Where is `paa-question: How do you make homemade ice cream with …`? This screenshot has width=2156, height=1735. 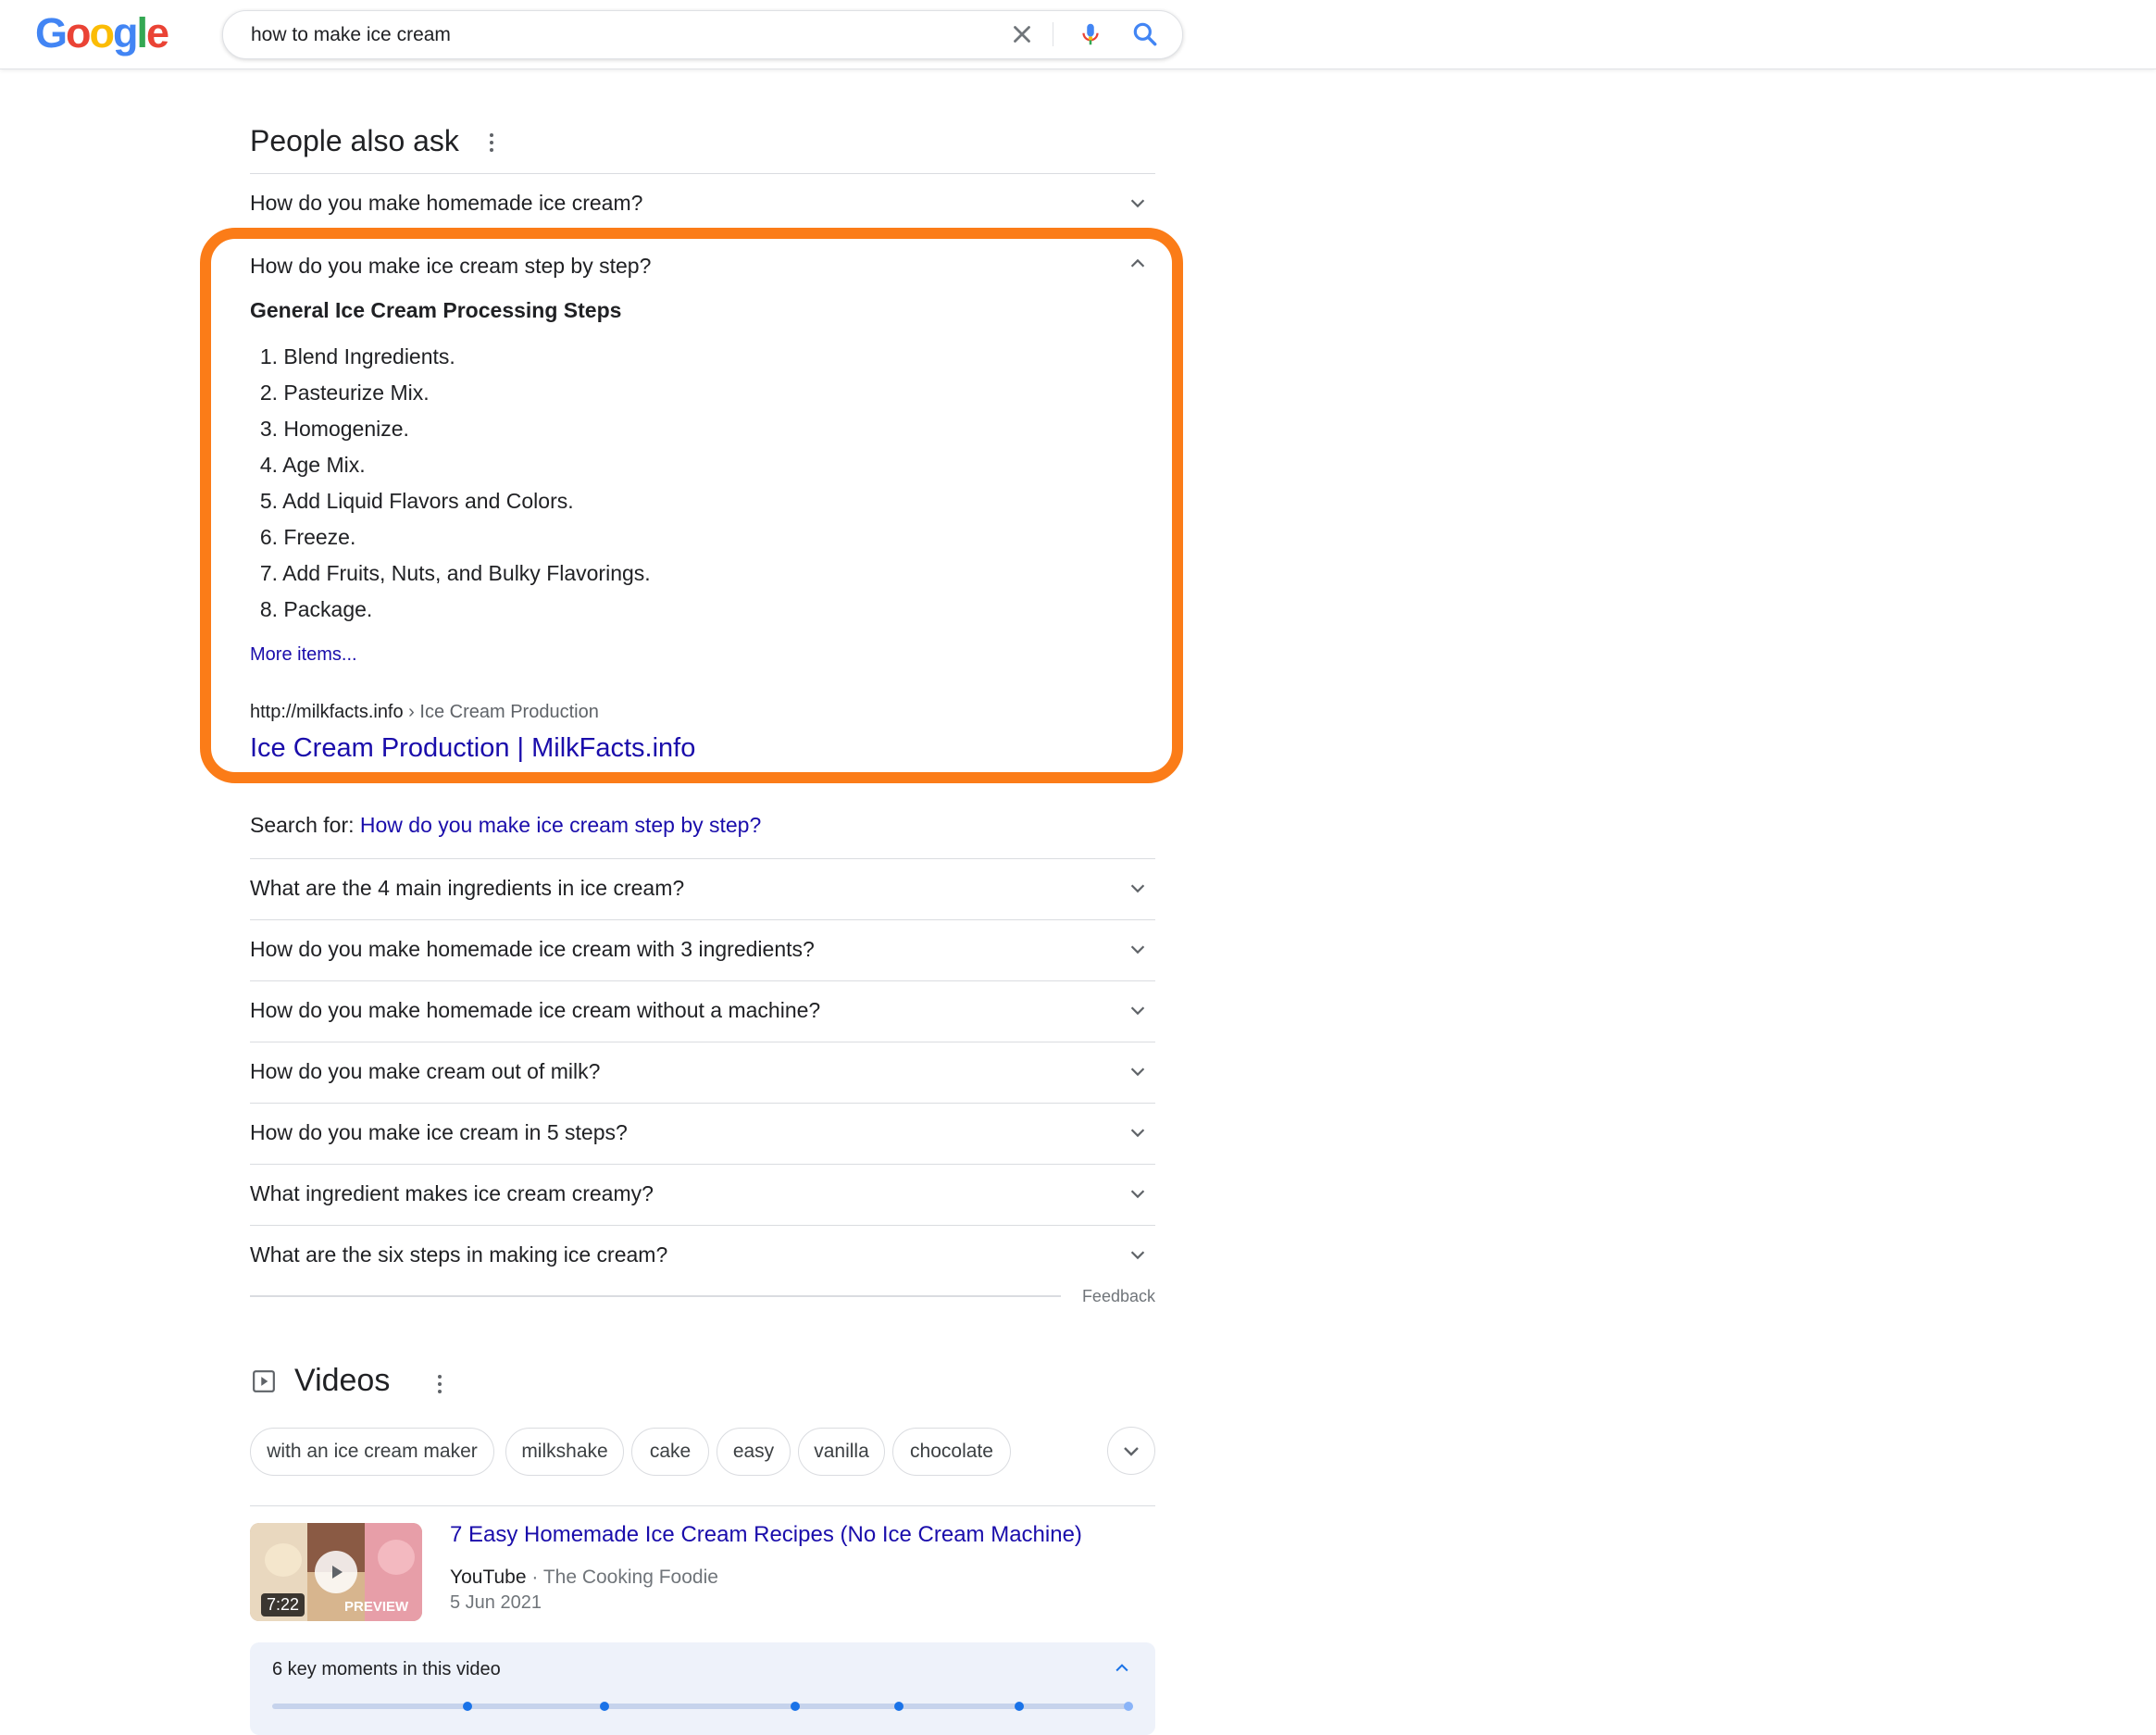 paa-question: How do you make homemade ice cream with … is located at coordinates (702, 950).